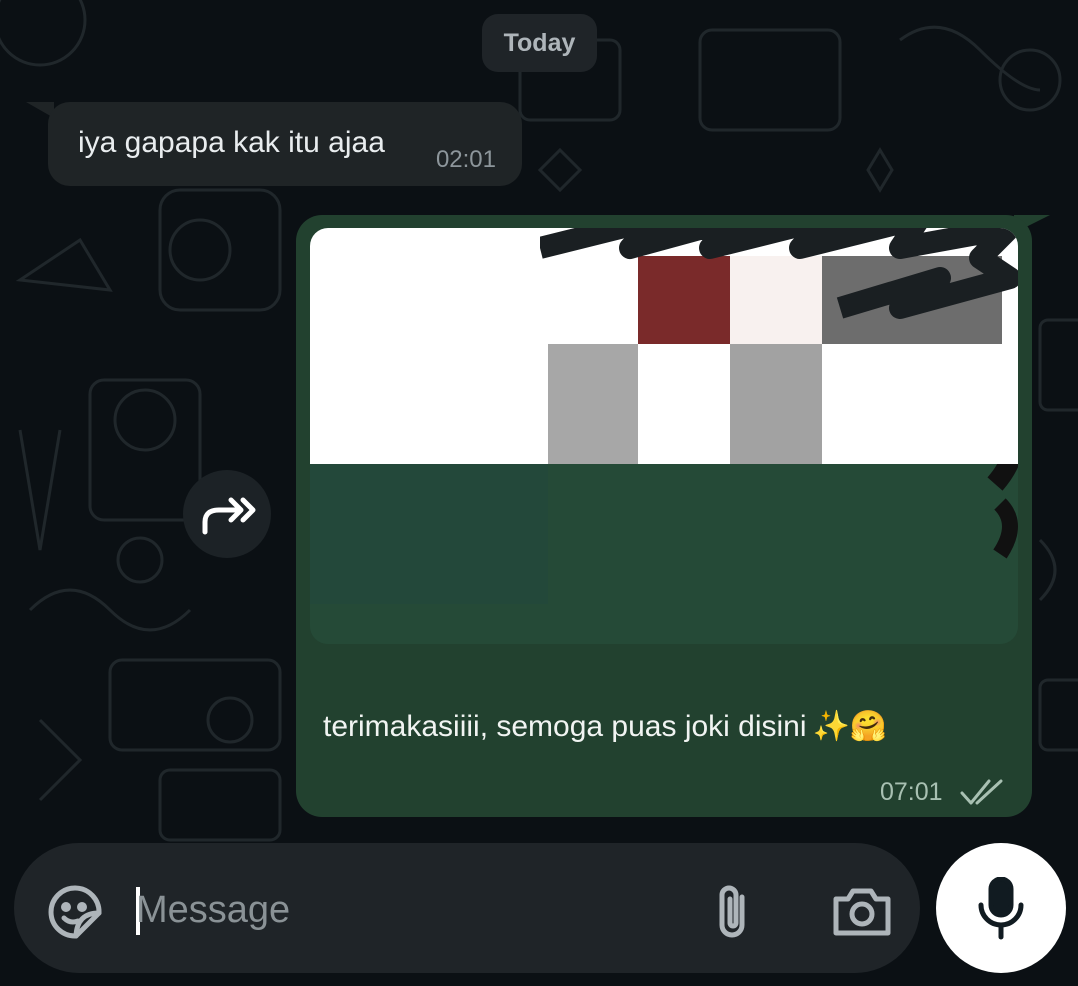 Image resolution: width=1078 pixels, height=986 pixels. I want to click on redaction-overlay, so click(664, 554).